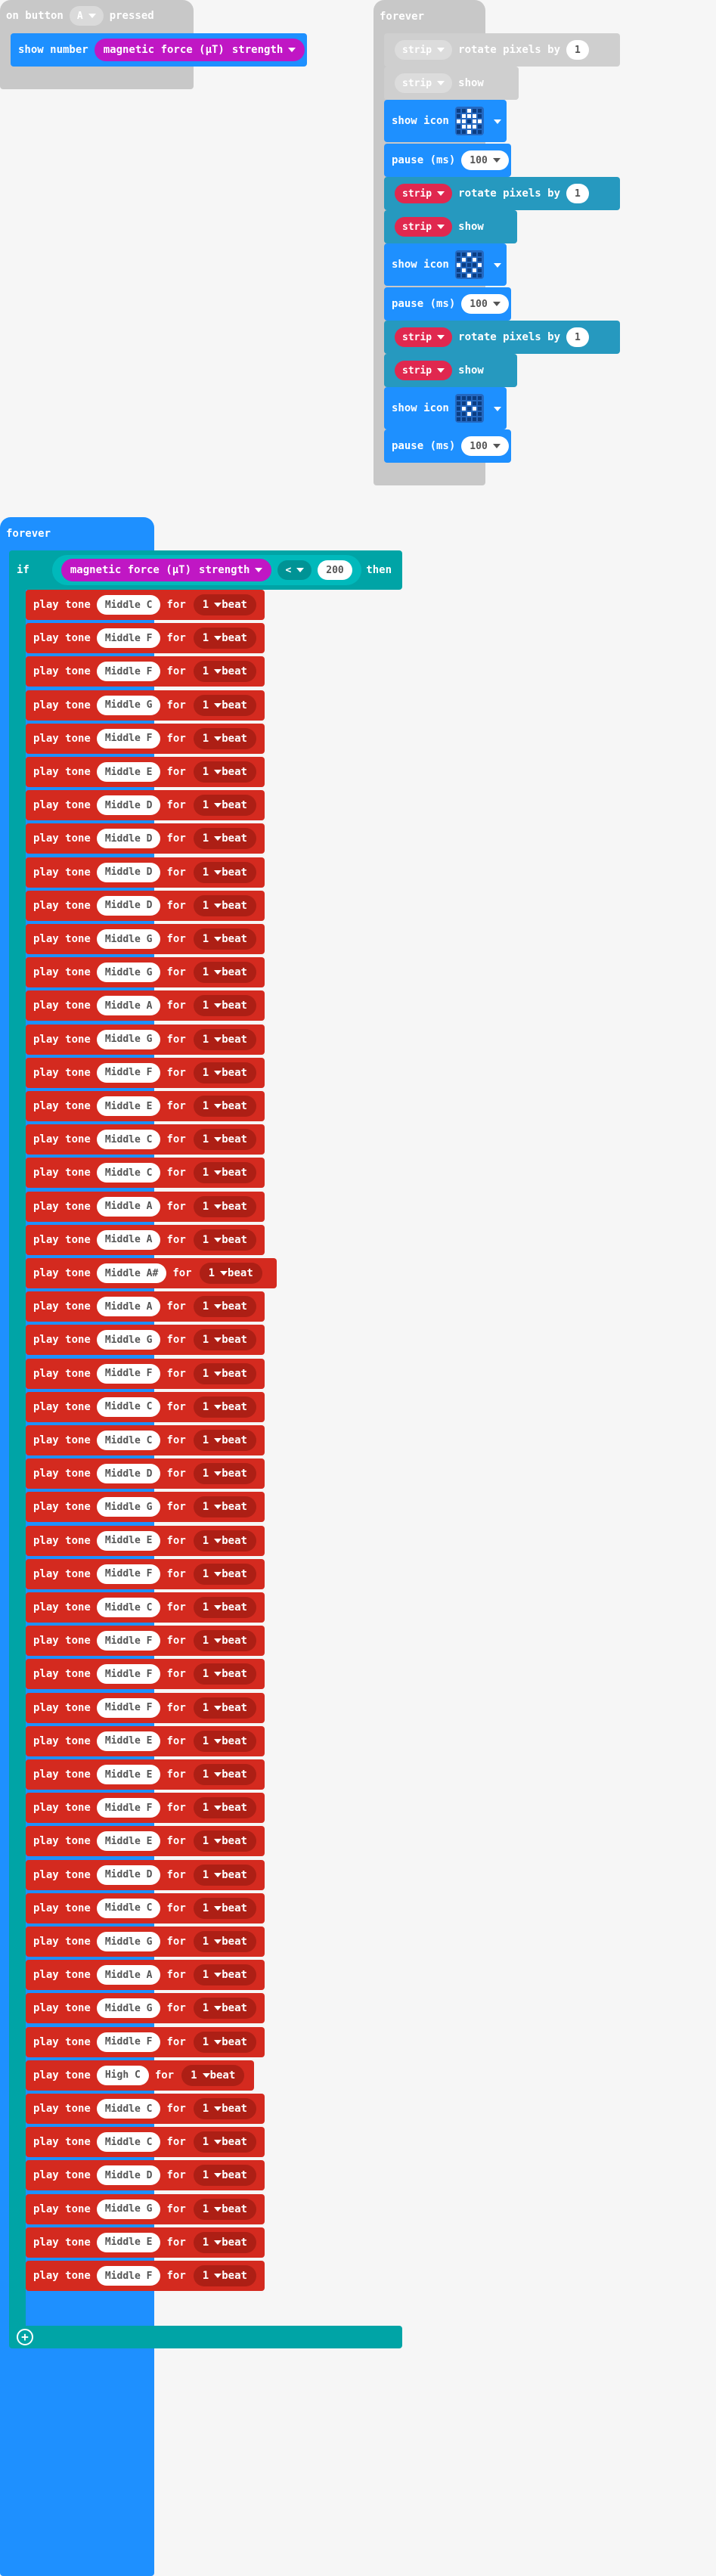 The image size is (716, 2576). Describe the element at coordinates (577, 50) in the screenshot. I see `rotate-amount-input: 1` at that location.